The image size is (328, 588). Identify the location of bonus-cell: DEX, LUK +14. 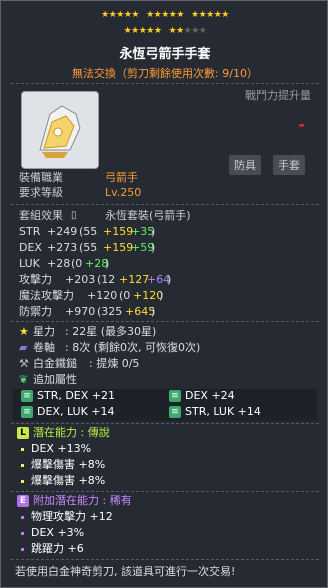
(76, 411).